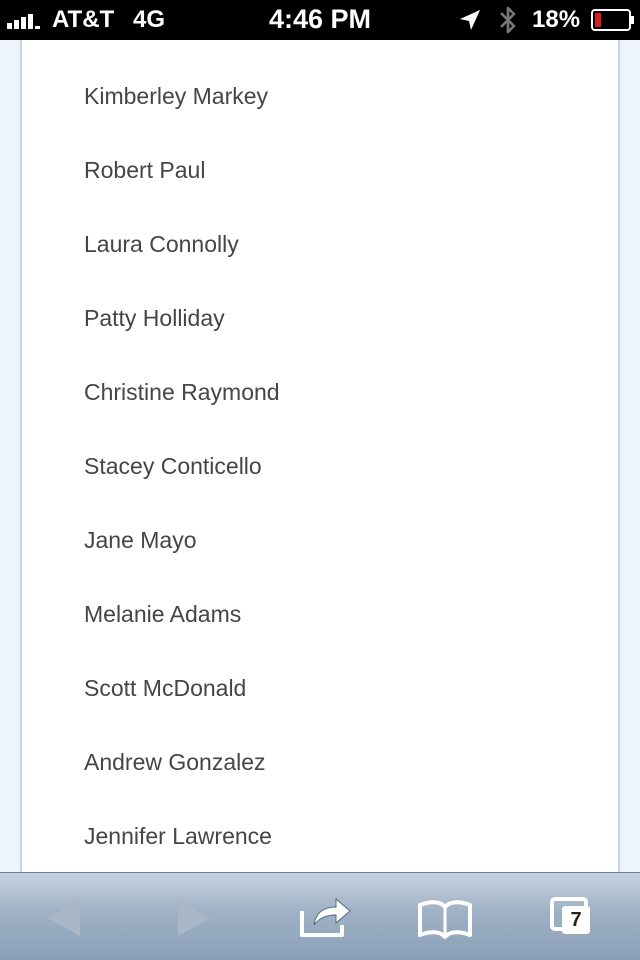 The width and height of the screenshot is (640, 960). Describe the element at coordinates (145, 170) in the screenshot. I see `list-item: Robert Paul` at that location.